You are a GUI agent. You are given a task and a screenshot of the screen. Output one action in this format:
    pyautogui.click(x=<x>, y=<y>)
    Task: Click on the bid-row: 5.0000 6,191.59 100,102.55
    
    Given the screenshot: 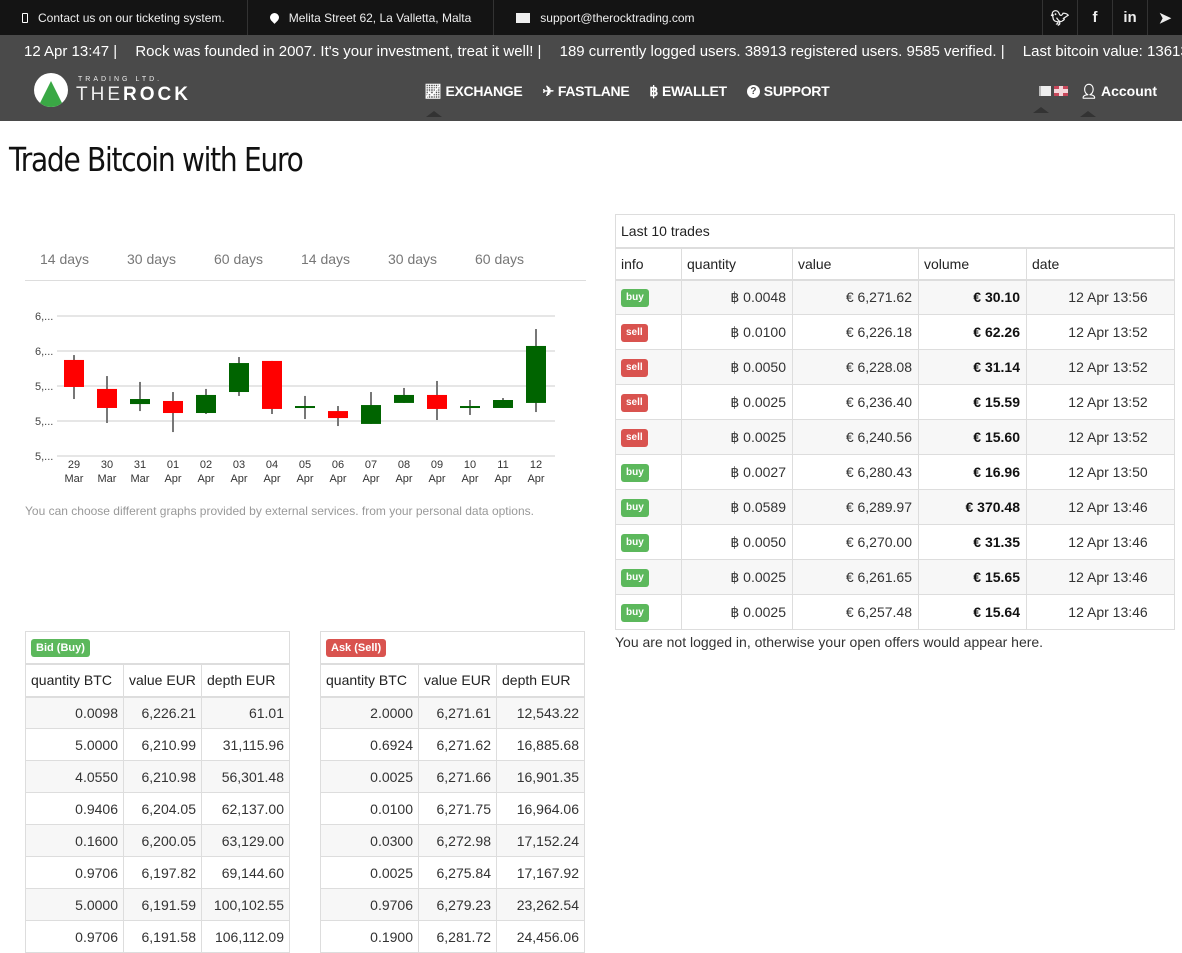 What is the action you would take?
    pyautogui.click(x=157, y=904)
    